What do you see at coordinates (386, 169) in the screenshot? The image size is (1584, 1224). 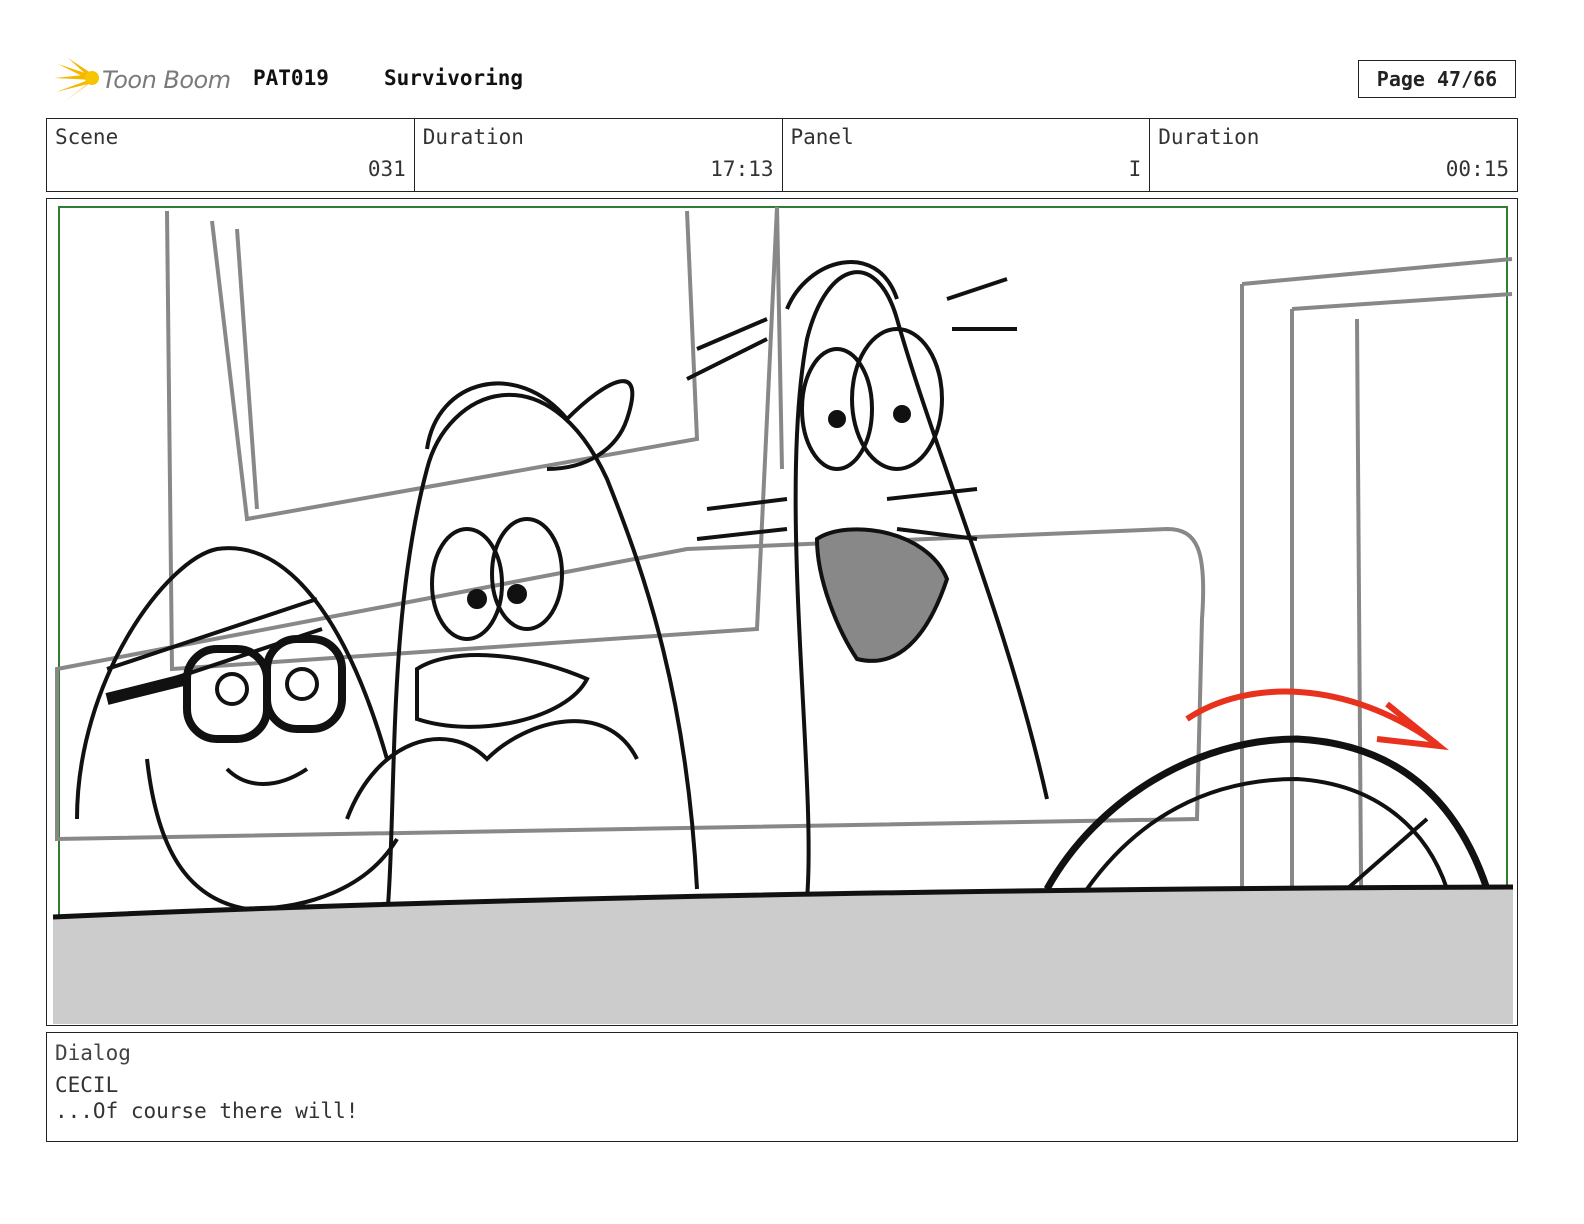 I see `scene-value: 031` at bounding box center [386, 169].